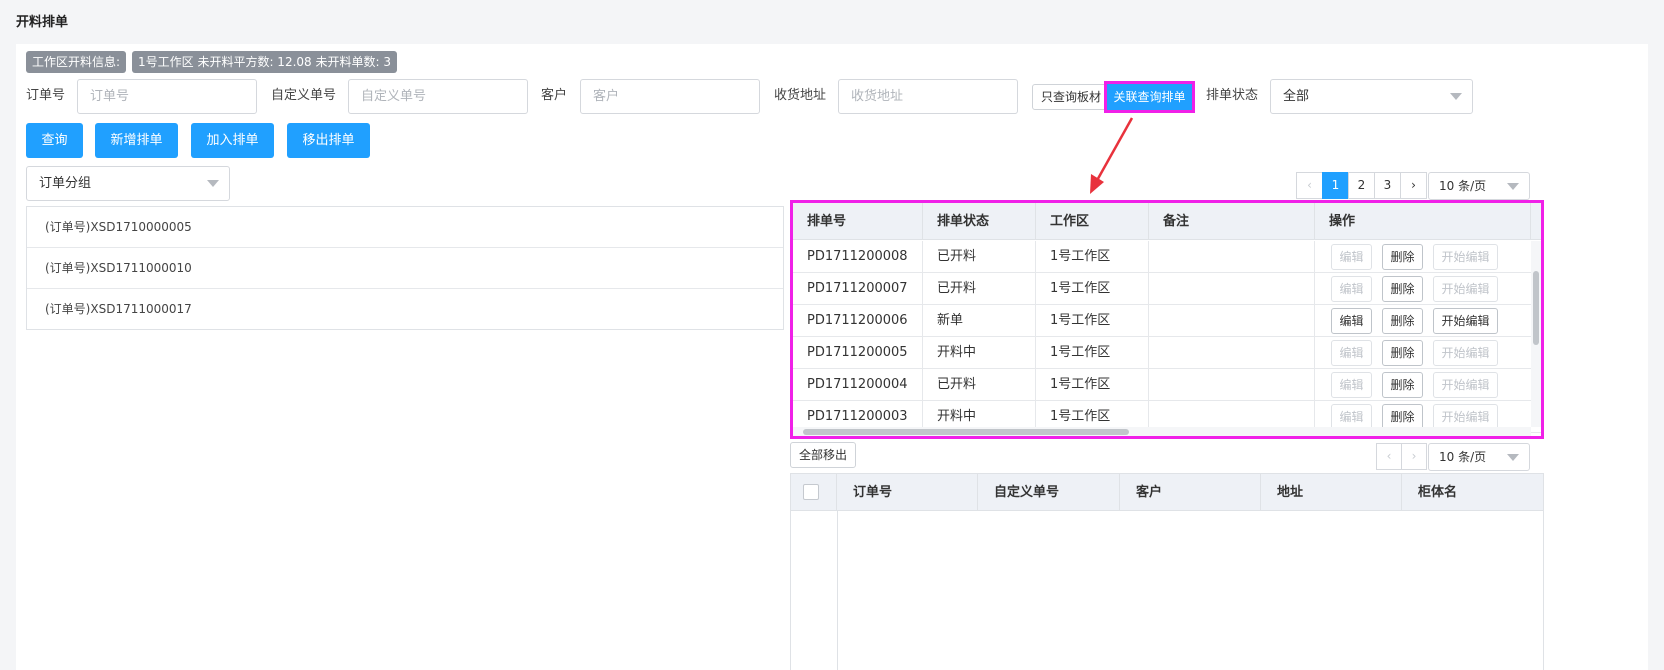 This screenshot has width=1664, height=670. What do you see at coordinates (1167, 571) in the screenshot?
I see `detail-table: 订单号 自定义单号 客户 地址 柜体名` at bounding box center [1167, 571].